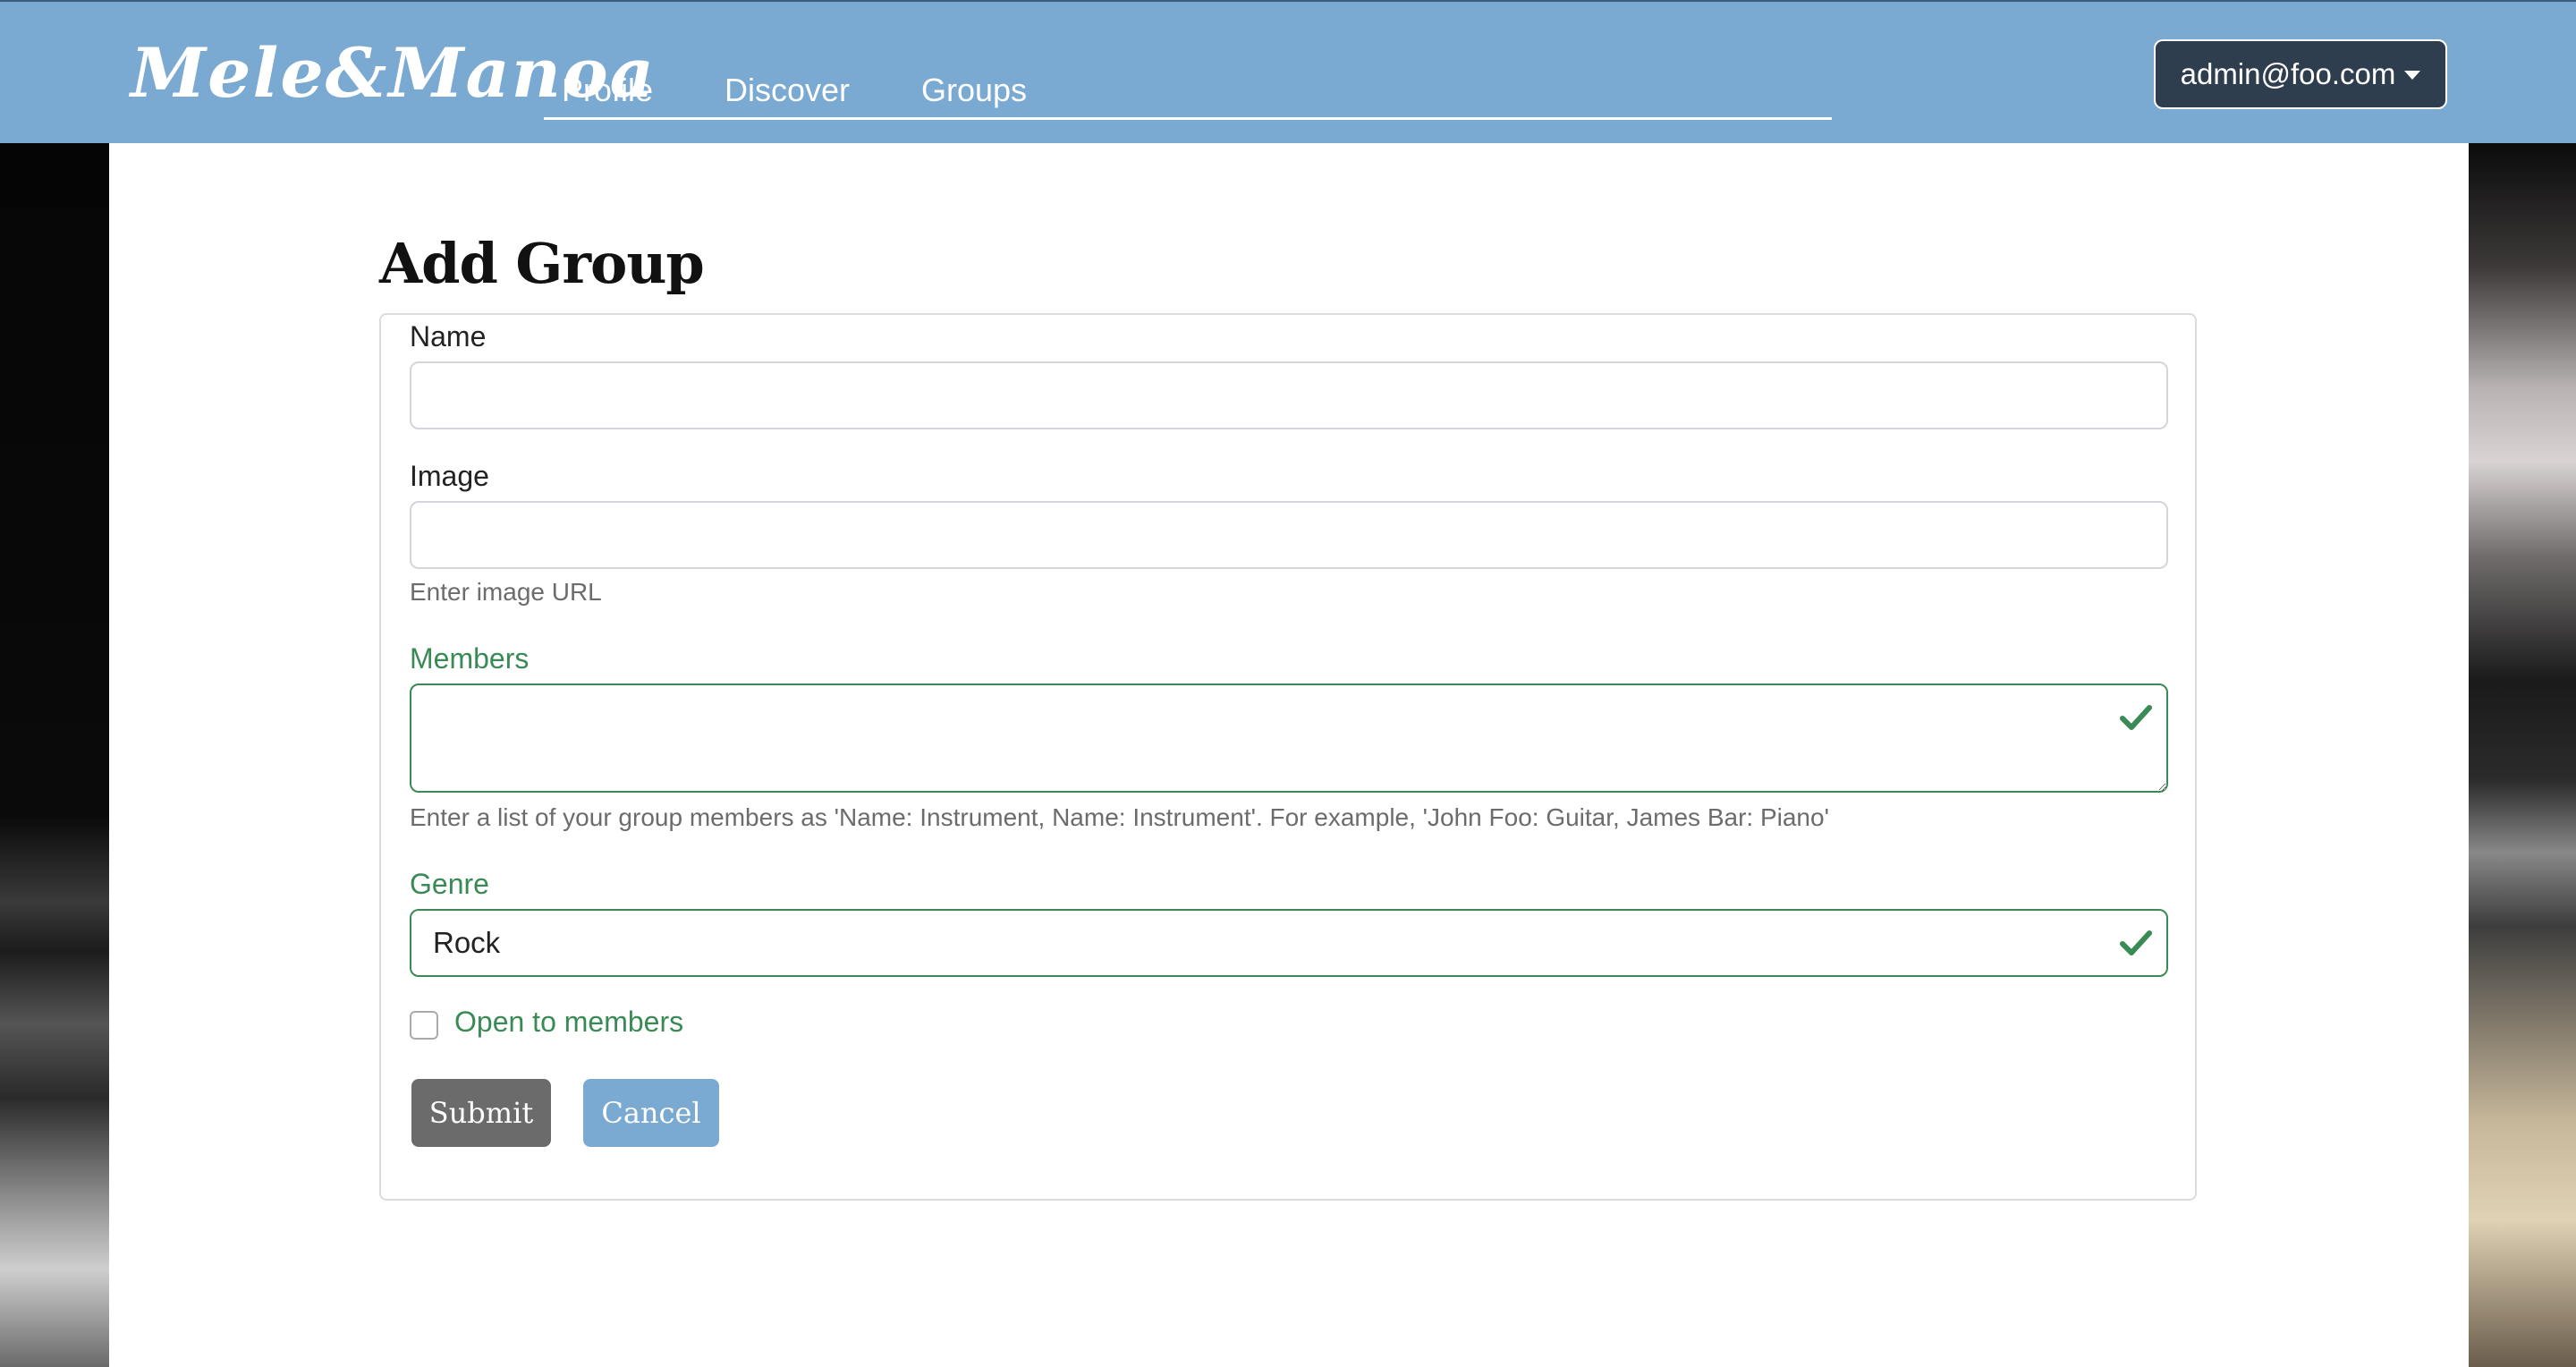  Describe the element at coordinates (1188, 89) in the screenshot. I see `nav-links: Profile Discover Groups` at that location.